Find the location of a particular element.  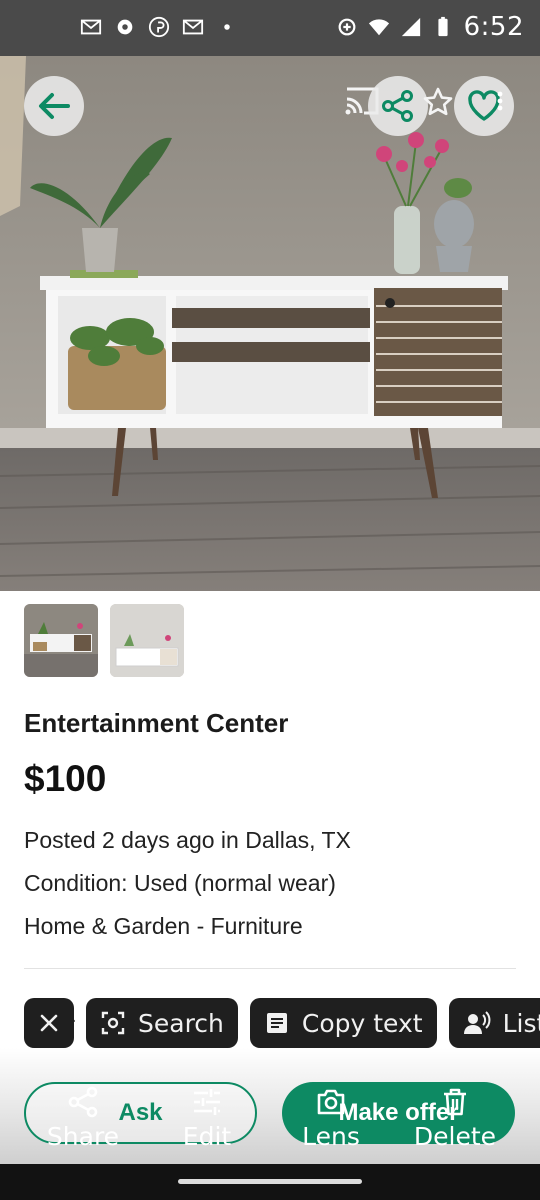

trash-icon is located at coordinates (455, 1102).